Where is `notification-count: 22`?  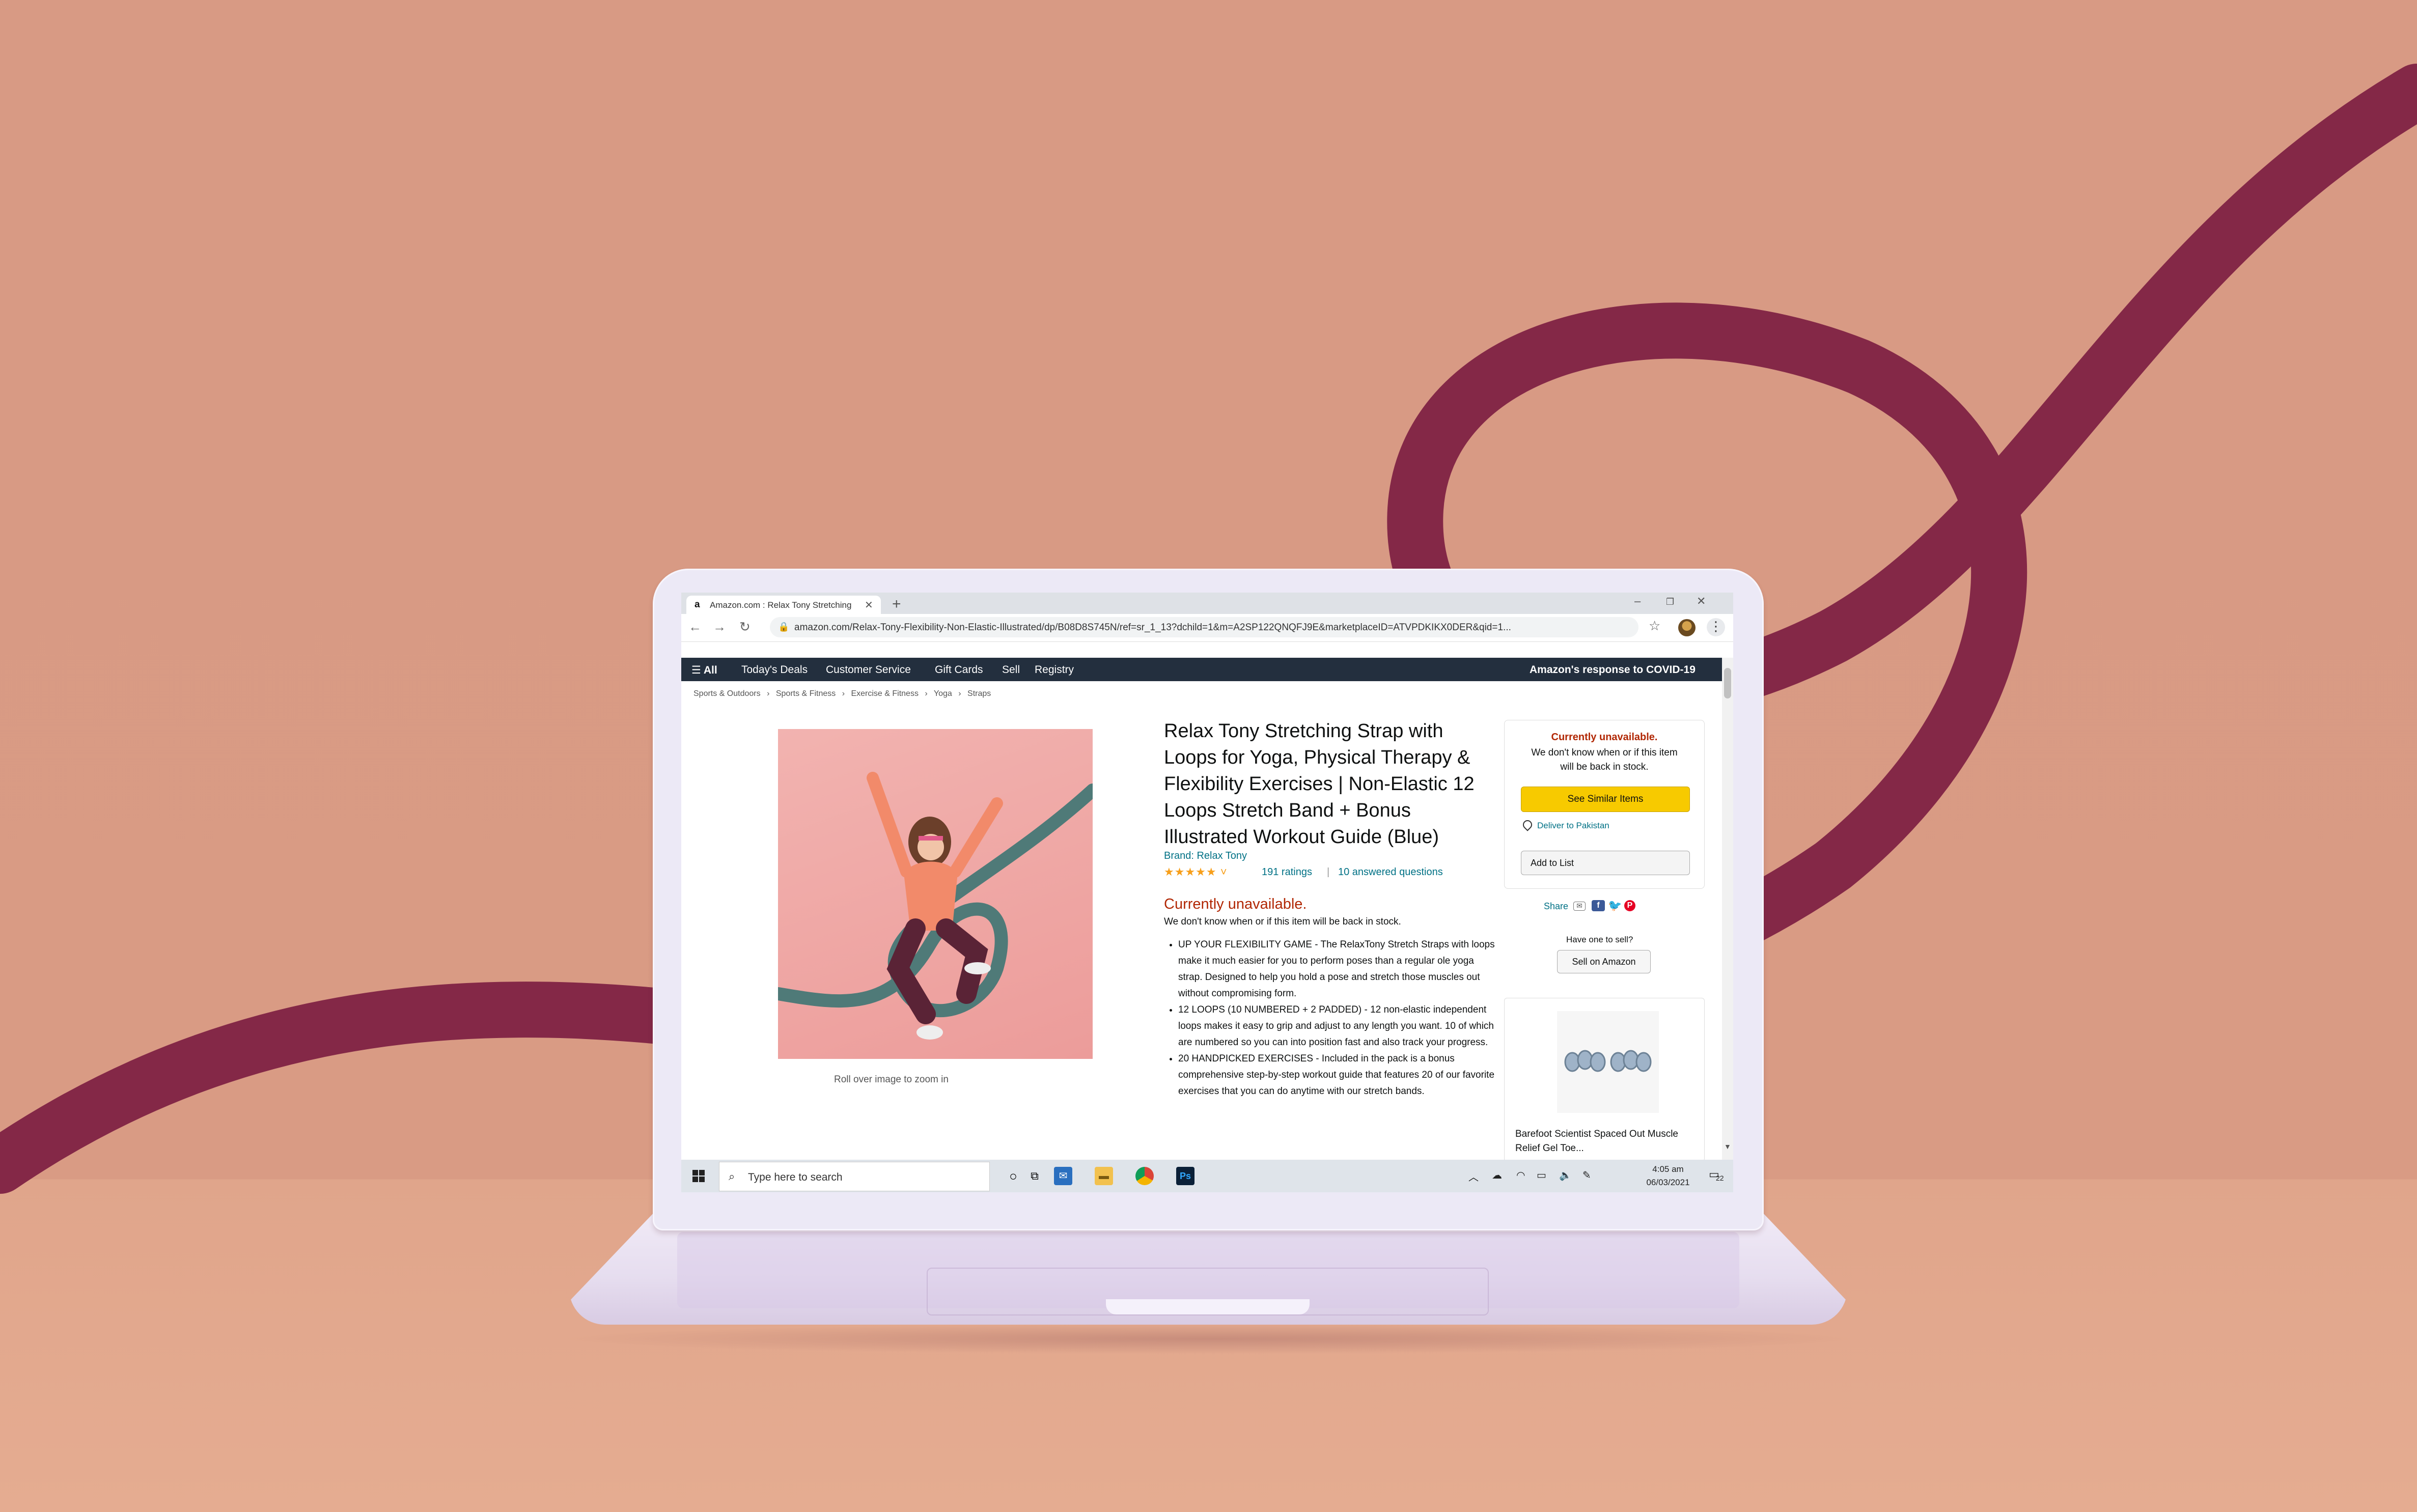
notification-count: 22 is located at coordinates (1720, 1178).